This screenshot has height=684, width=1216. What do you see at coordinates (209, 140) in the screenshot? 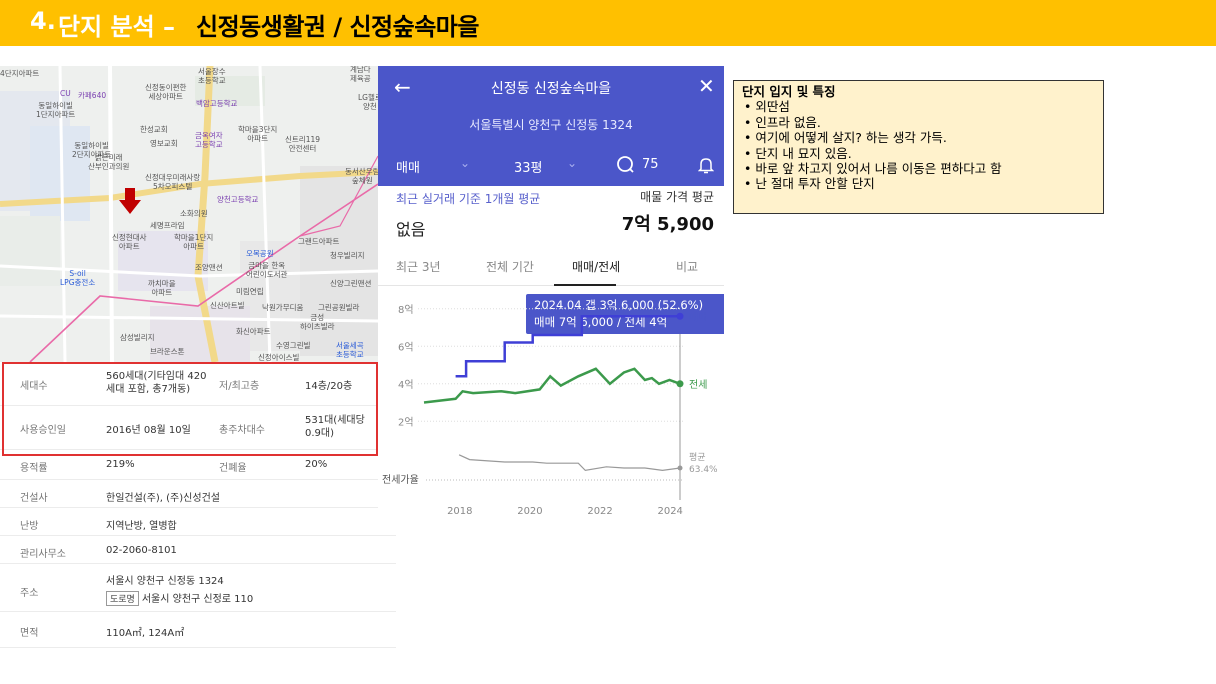
I see `map-label: 금옥여자 고등학교` at bounding box center [209, 140].